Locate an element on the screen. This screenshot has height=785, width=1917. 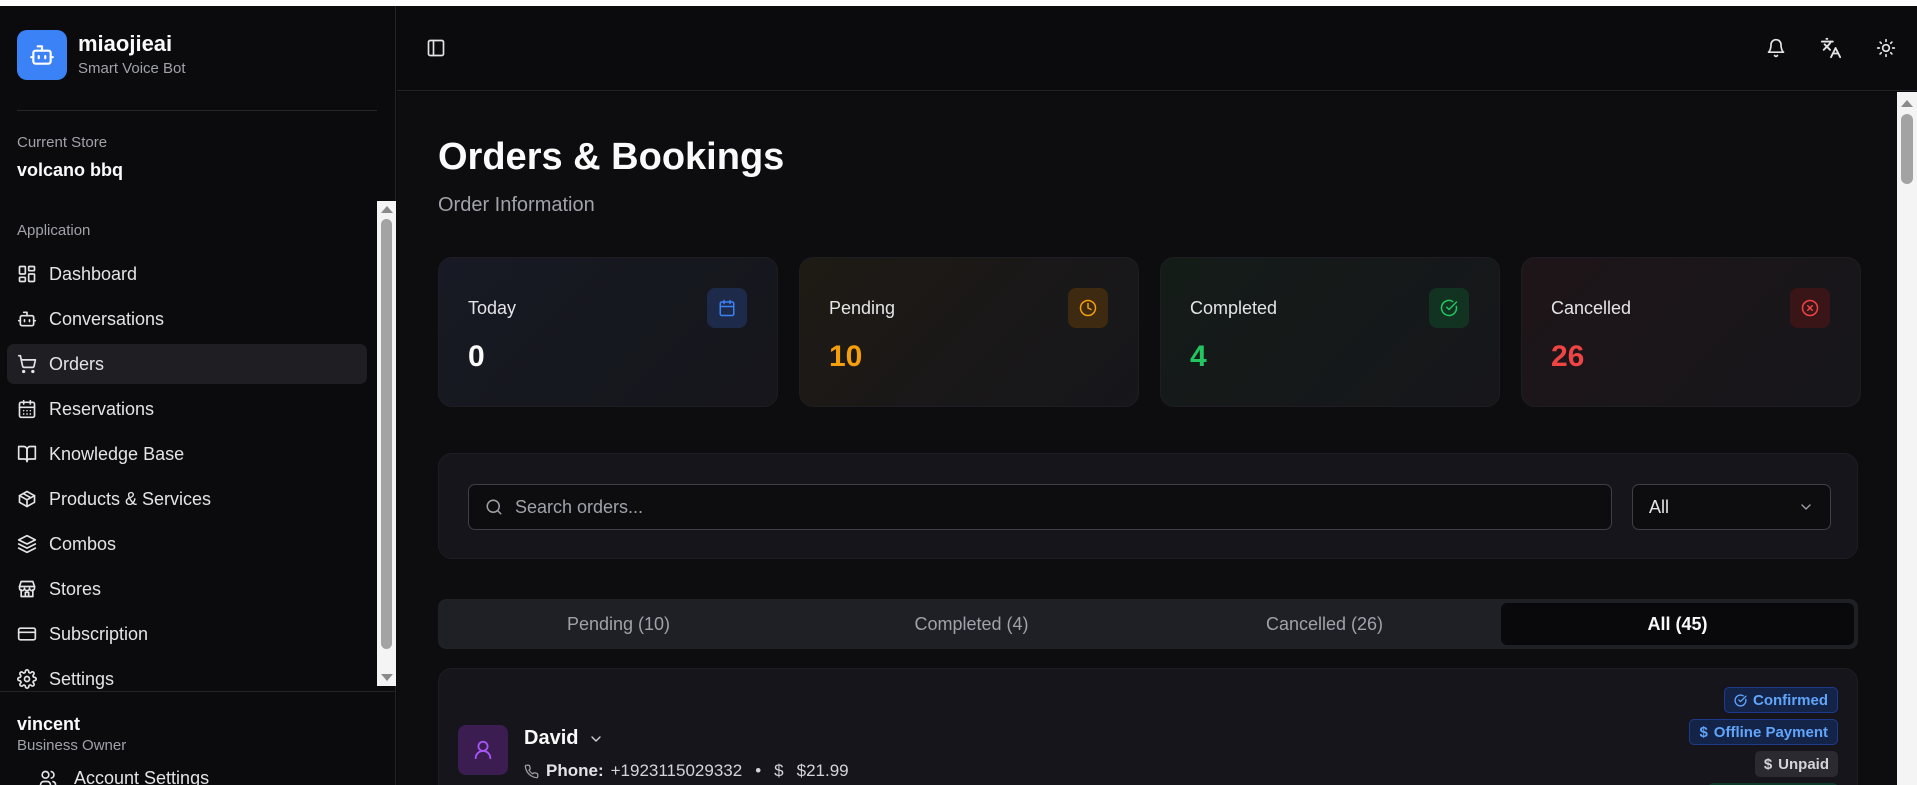
page-title: Orders & Bookings is located at coordinates (611, 157).